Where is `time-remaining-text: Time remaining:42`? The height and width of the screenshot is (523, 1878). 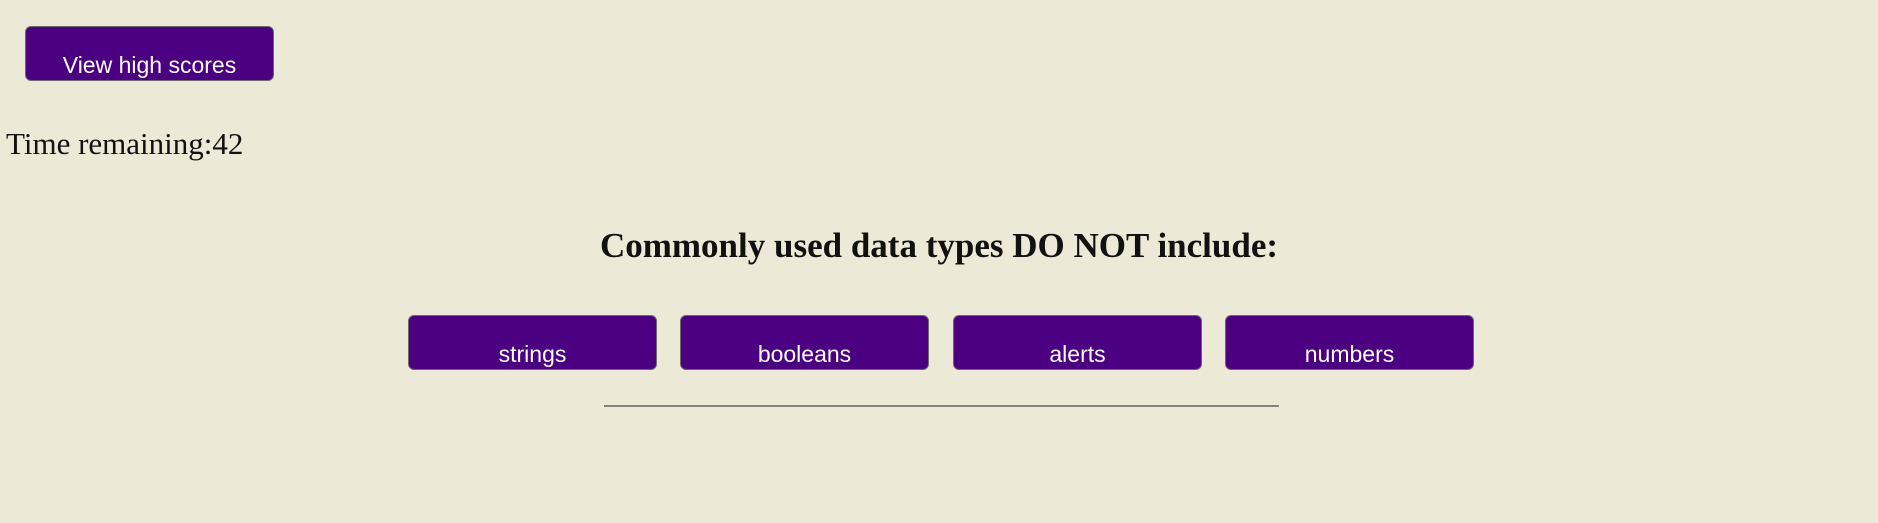
time-remaining-text: Time remaining:42 is located at coordinates (125, 143).